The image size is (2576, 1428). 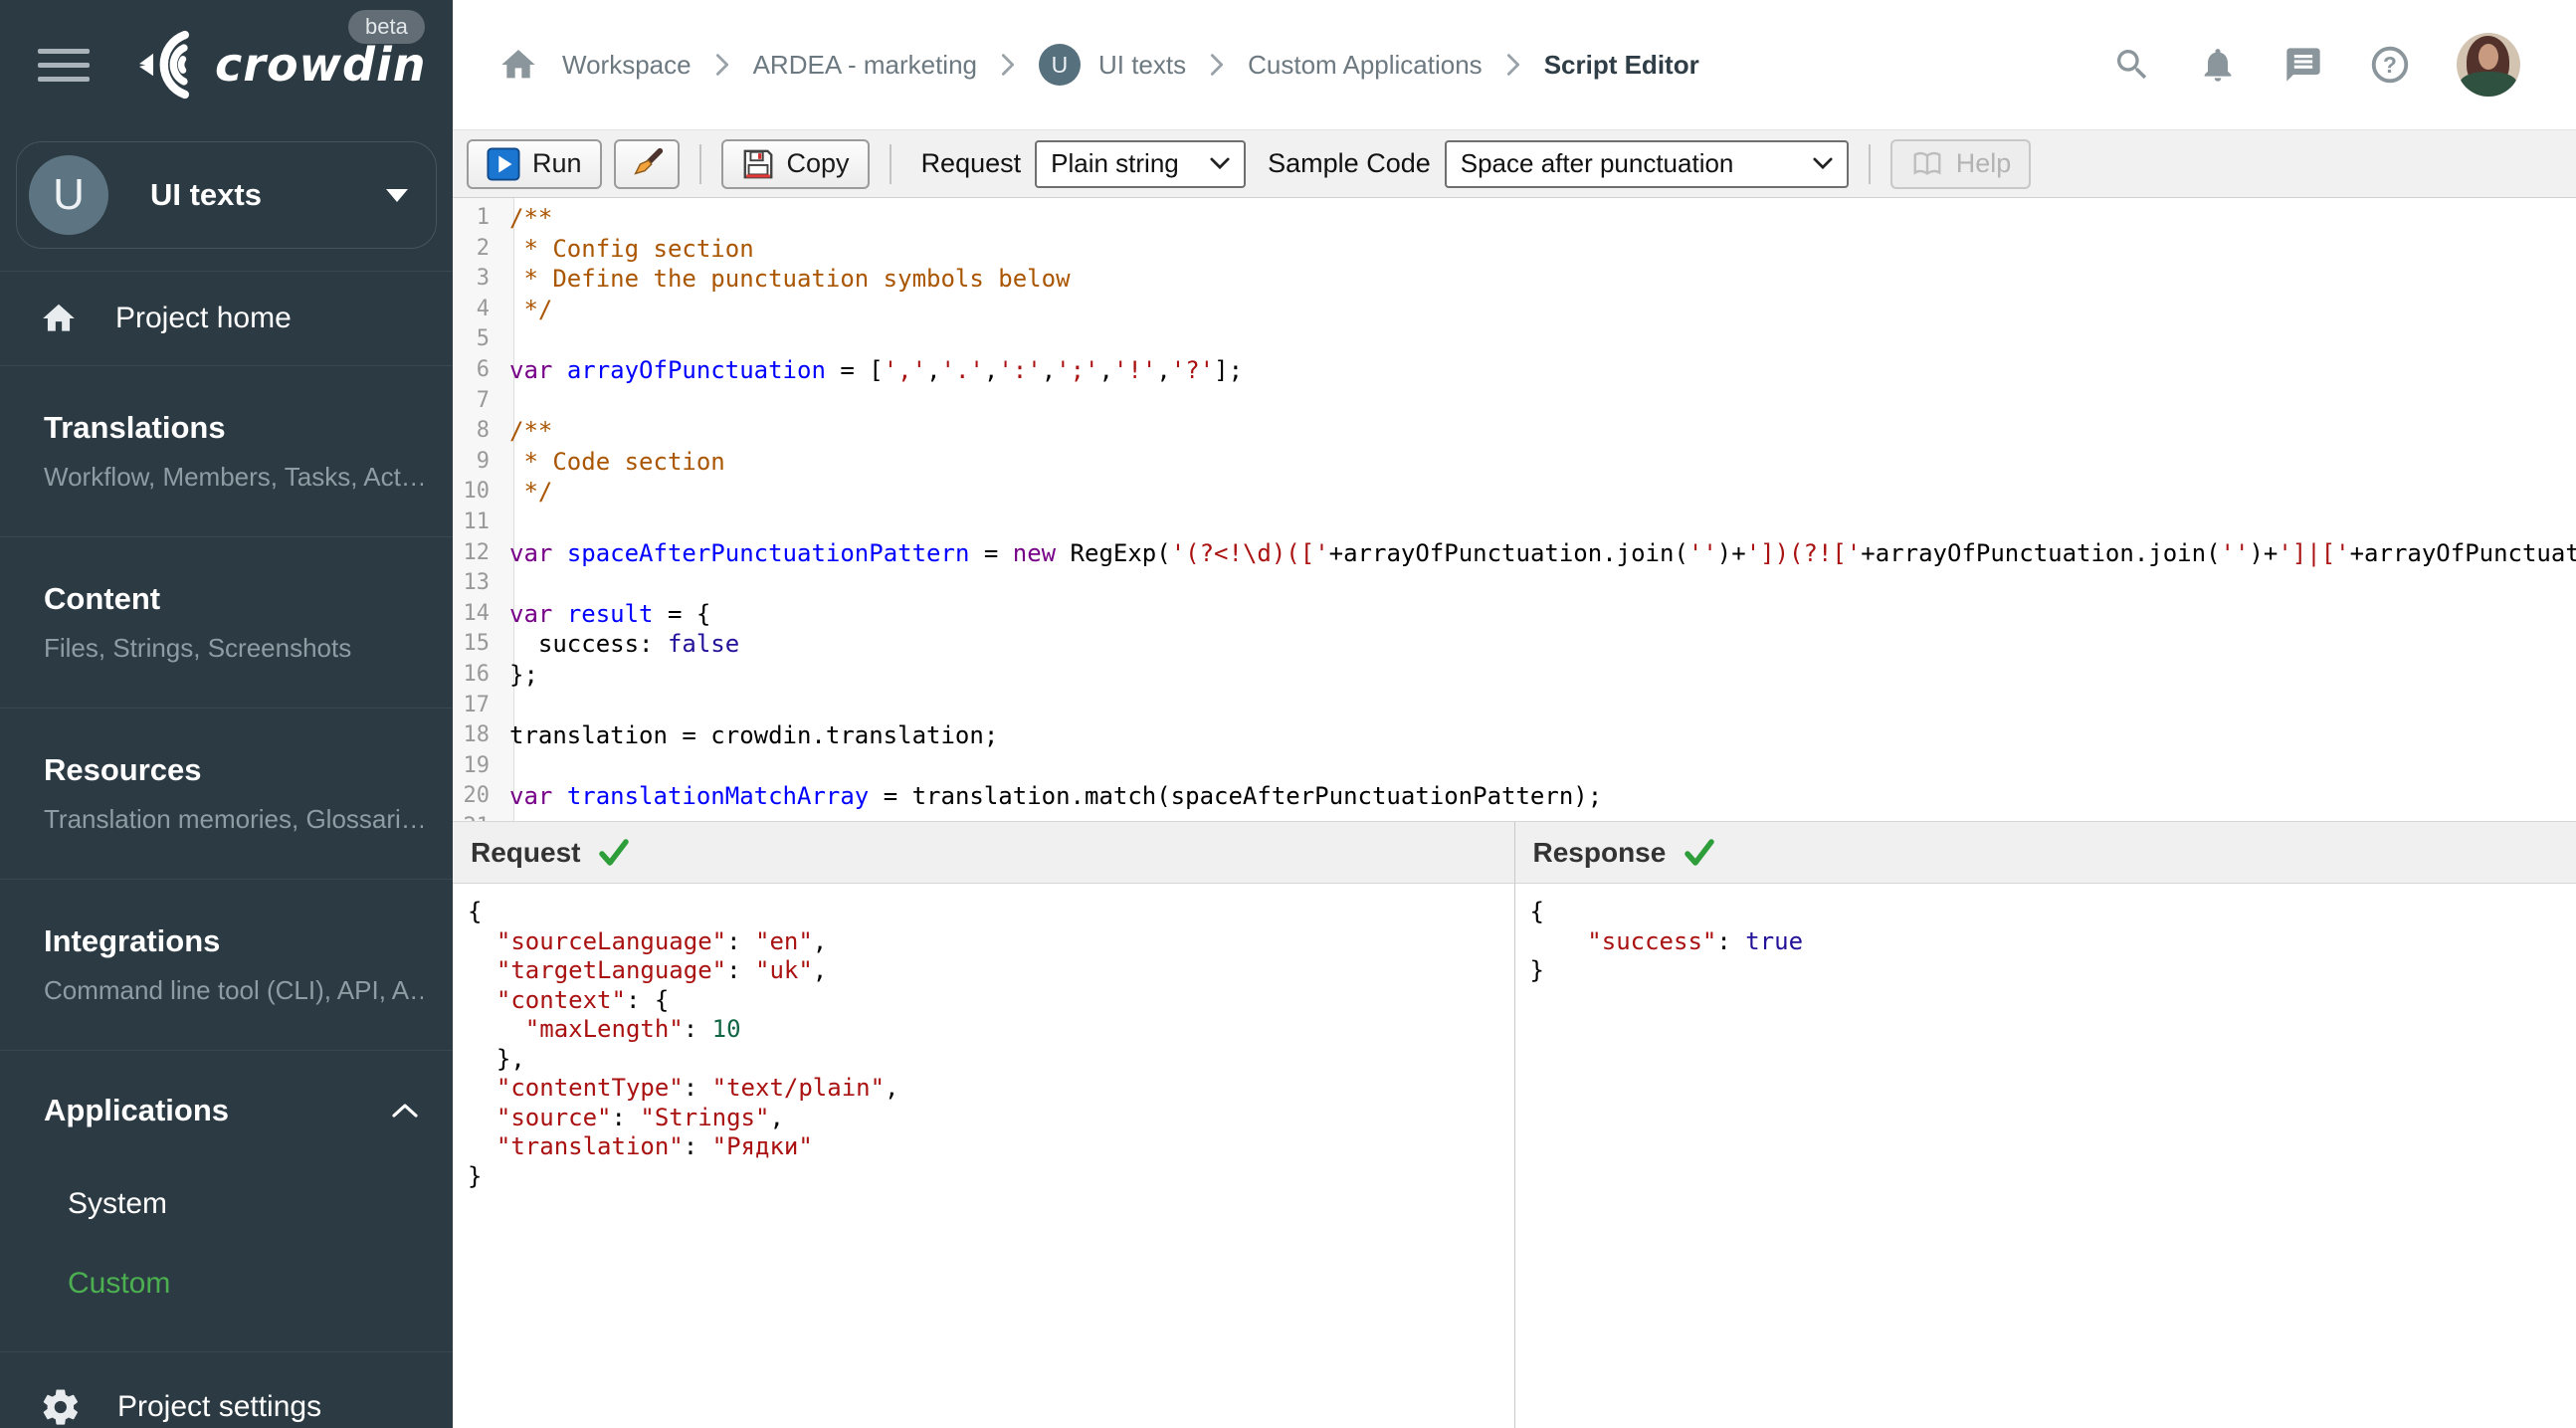 I want to click on code-line: 5, so click(x=1514, y=339).